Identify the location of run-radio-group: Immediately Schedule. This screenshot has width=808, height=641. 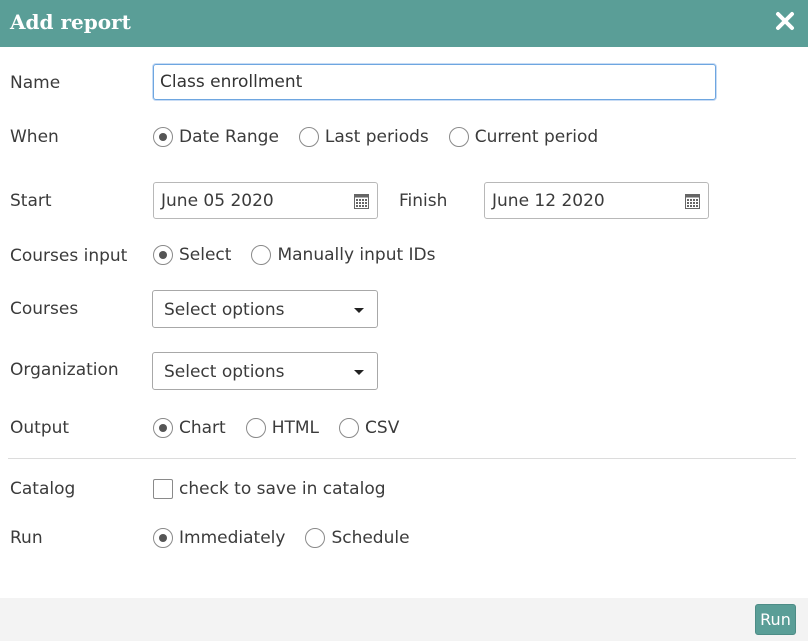
(281, 538).